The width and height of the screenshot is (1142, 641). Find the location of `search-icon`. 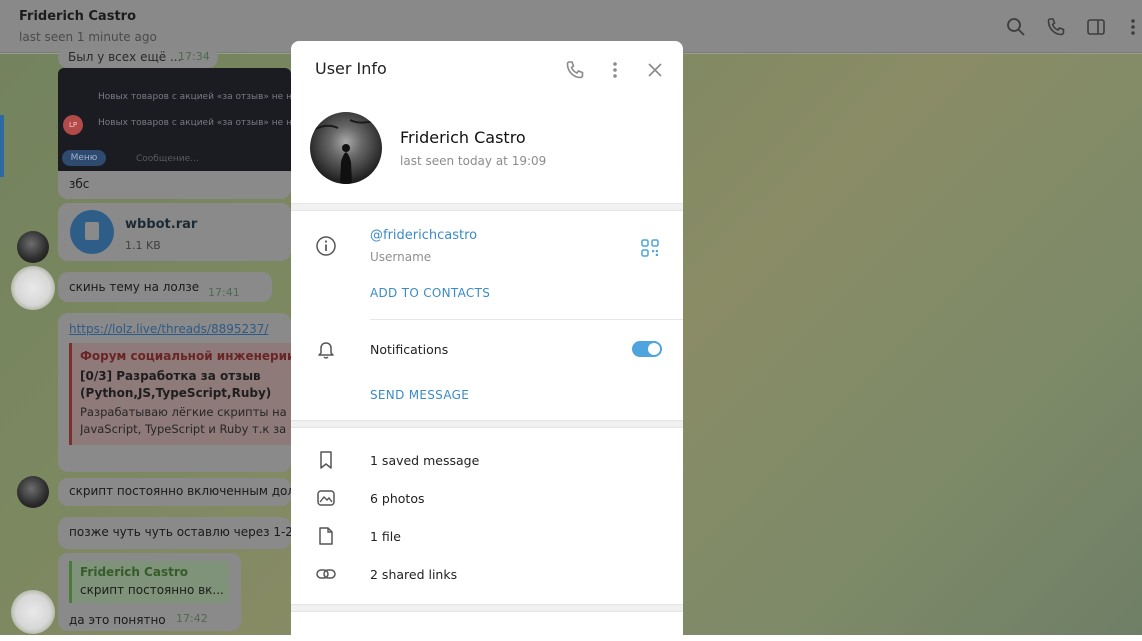

search-icon is located at coordinates (1016, 27).